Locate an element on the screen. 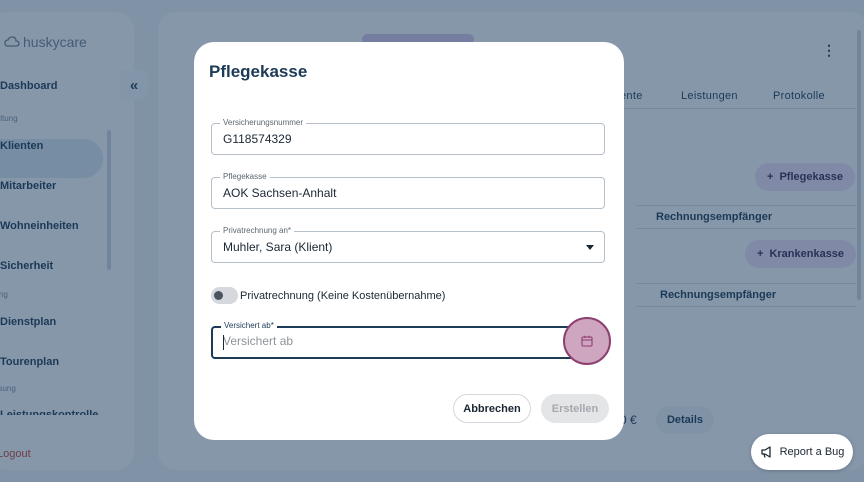 The width and height of the screenshot is (864, 482). versichert-ab-field: Versichert ab* is located at coordinates (408, 339).